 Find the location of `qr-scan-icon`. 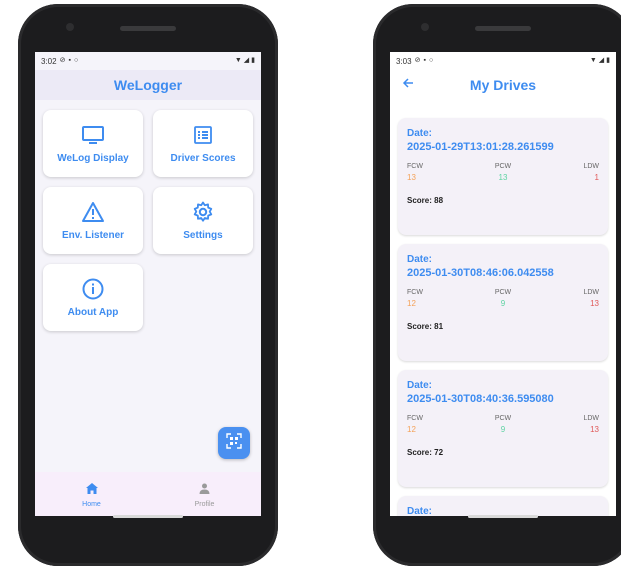

qr-scan-icon is located at coordinates (234, 443).